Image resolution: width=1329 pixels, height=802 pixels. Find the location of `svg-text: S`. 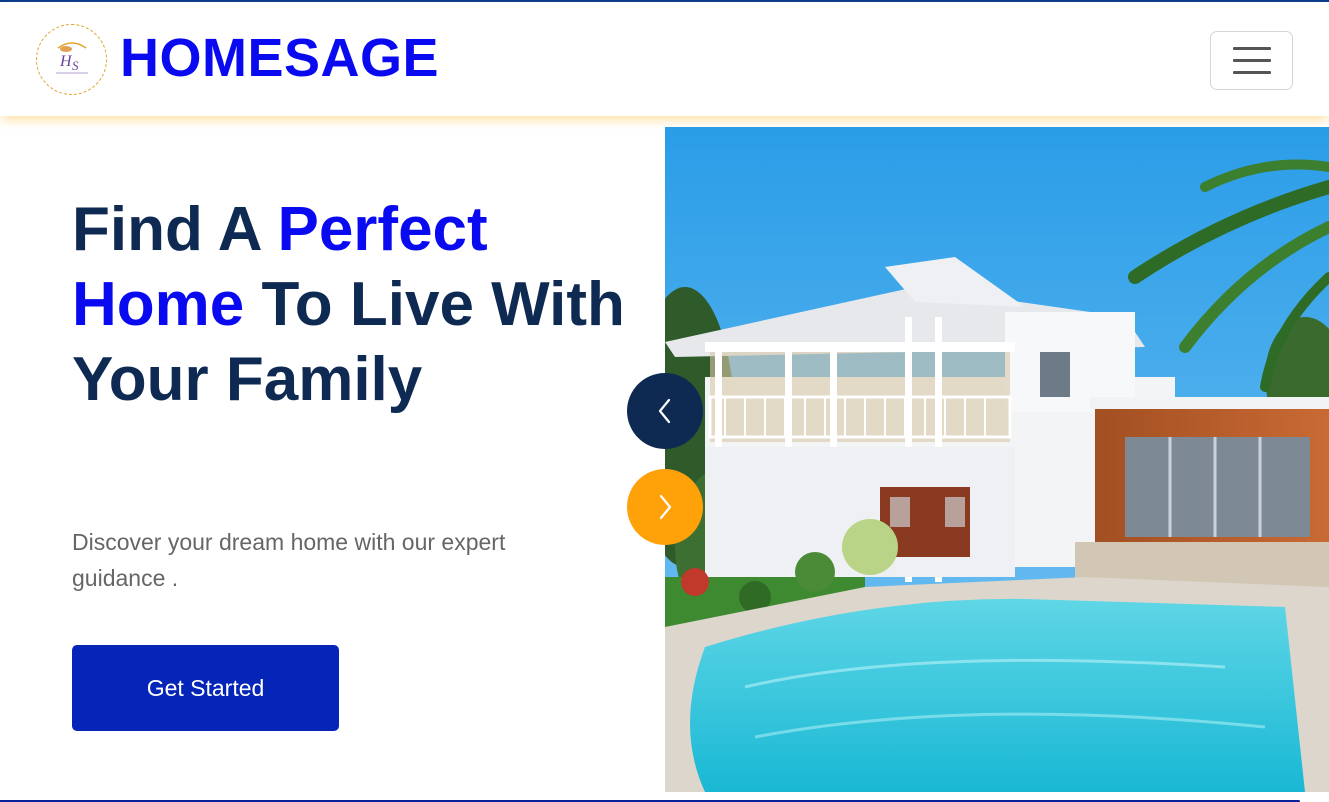

svg-text: S is located at coordinates (75, 65).